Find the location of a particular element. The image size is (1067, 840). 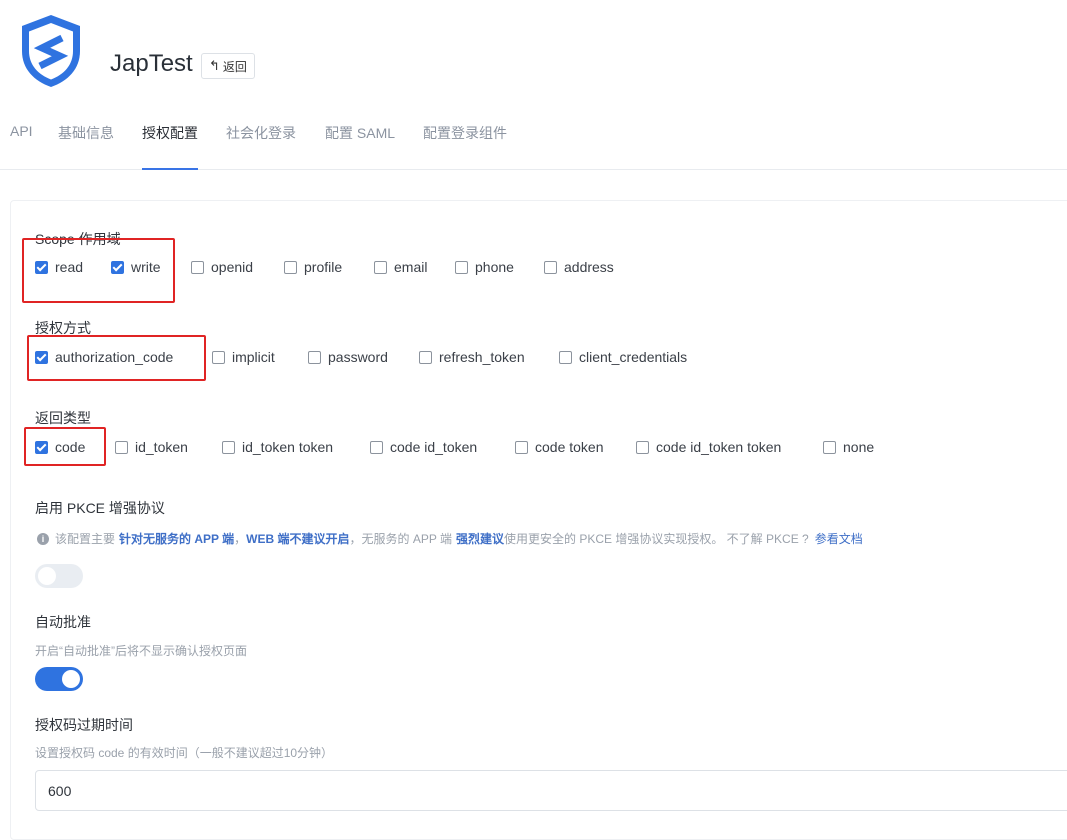

grant-implicit-checkbox: implicit is located at coordinates (243, 357).